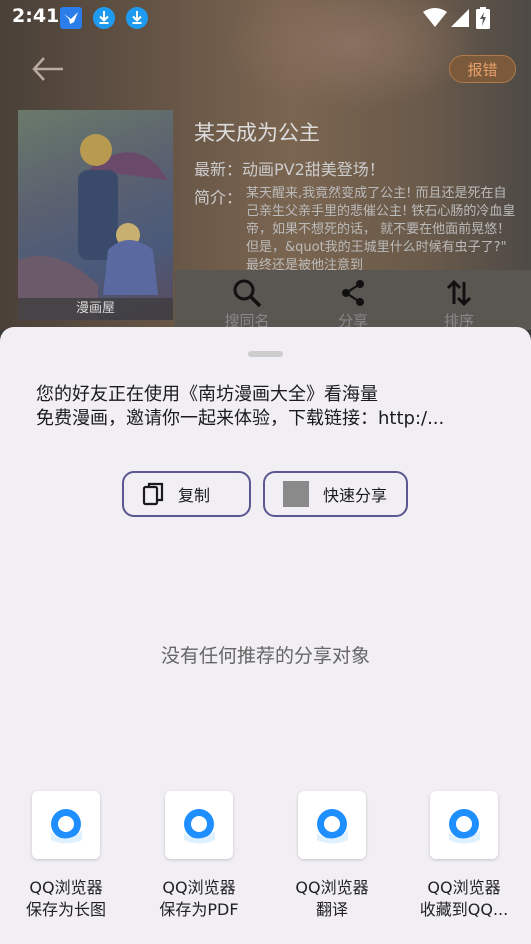  I want to click on intro-label: 简介：, so click(218, 197).